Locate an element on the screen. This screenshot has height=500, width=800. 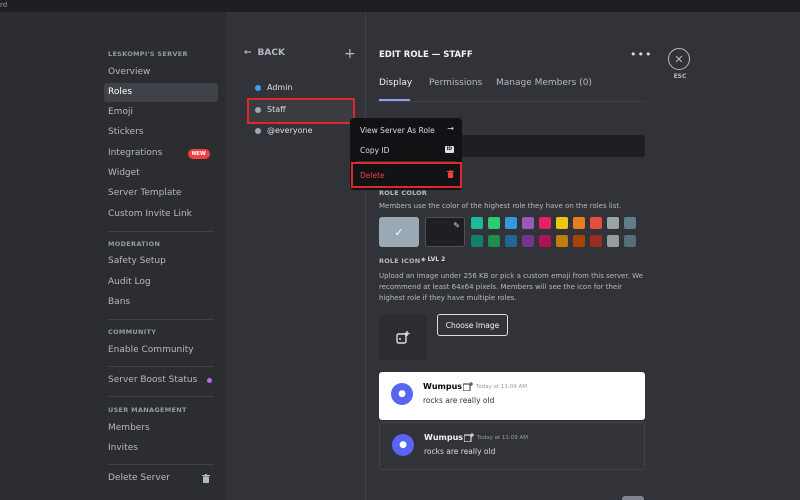
role-icon-upload-slot is located at coordinates (403, 337).